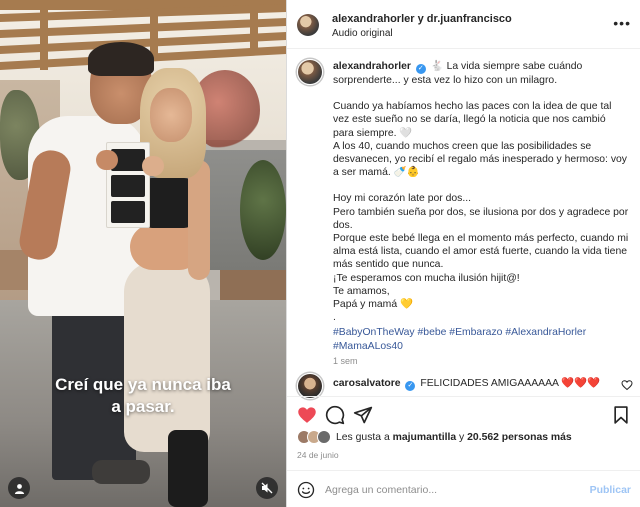  I want to click on woman-face, so click(171, 115).